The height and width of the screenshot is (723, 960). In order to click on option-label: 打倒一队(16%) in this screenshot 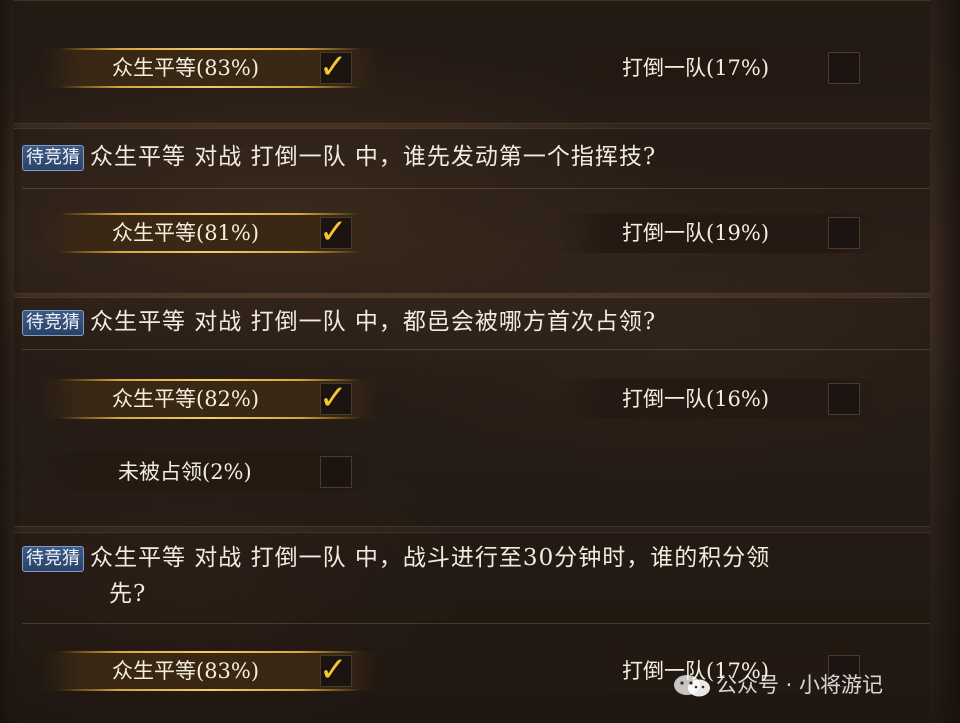, I will do `click(696, 399)`.